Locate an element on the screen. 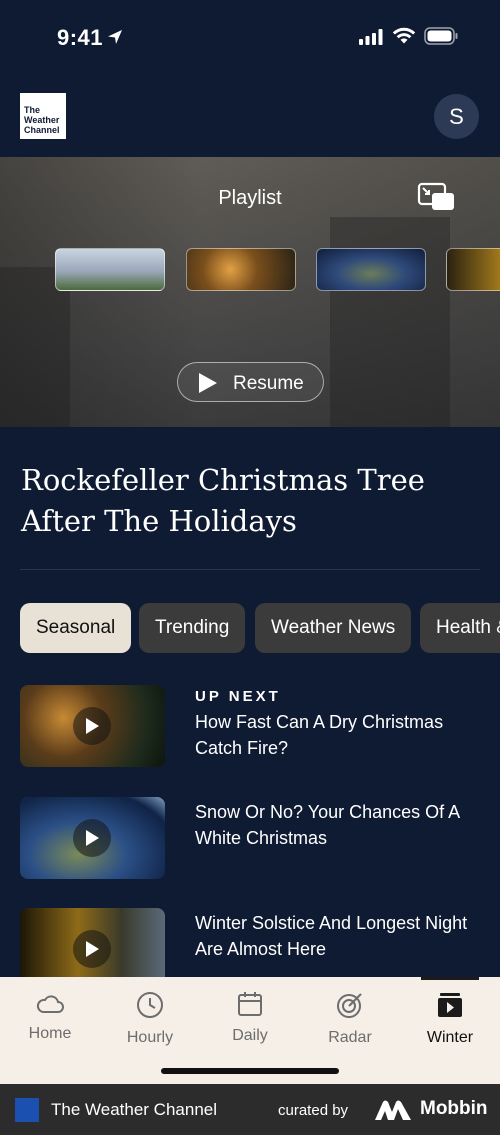 This screenshot has width=500, height=1135. video-icon is located at coordinates (450, 1005).